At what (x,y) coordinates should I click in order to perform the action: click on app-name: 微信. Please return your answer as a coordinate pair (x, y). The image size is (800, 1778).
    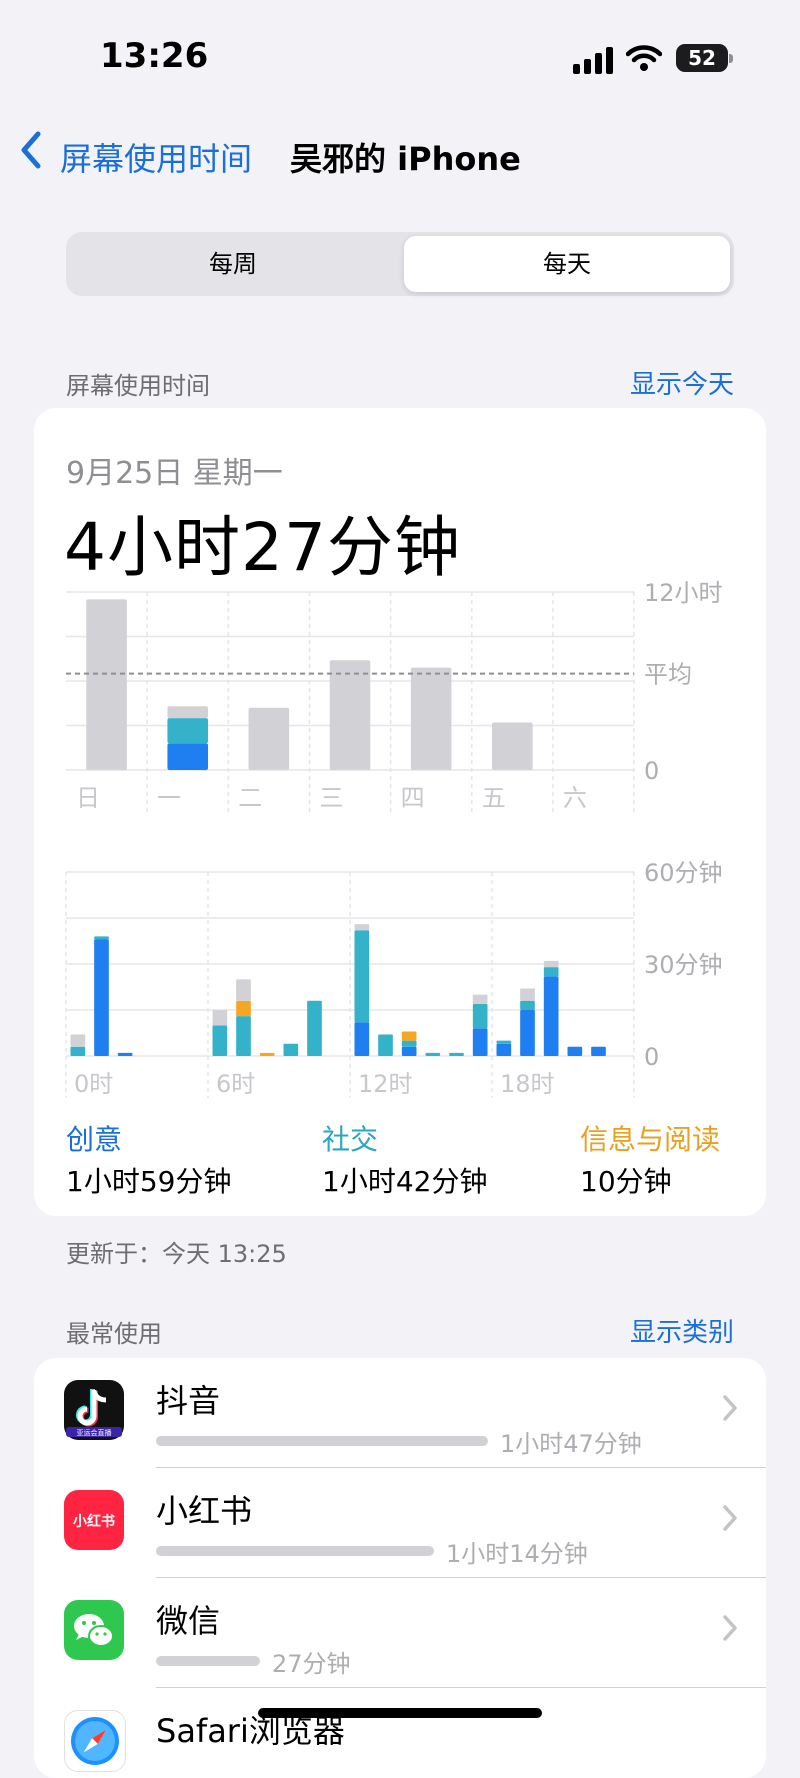
    Looking at the image, I should click on (188, 1621).